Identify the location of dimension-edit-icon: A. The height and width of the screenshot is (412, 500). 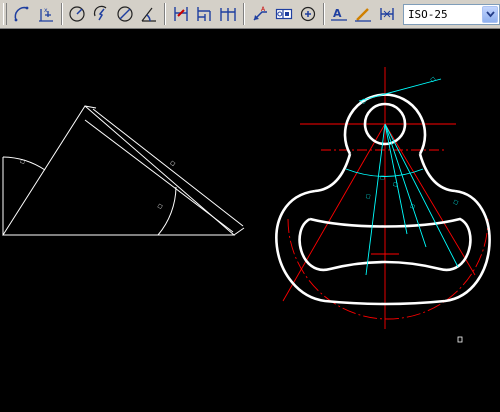
(340, 14).